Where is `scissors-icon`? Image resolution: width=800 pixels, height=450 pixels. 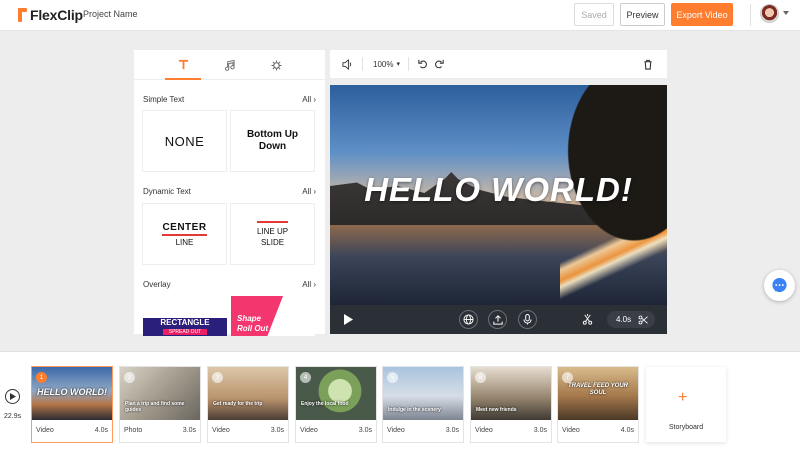 scissors-icon is located at coordinates (643, 320).